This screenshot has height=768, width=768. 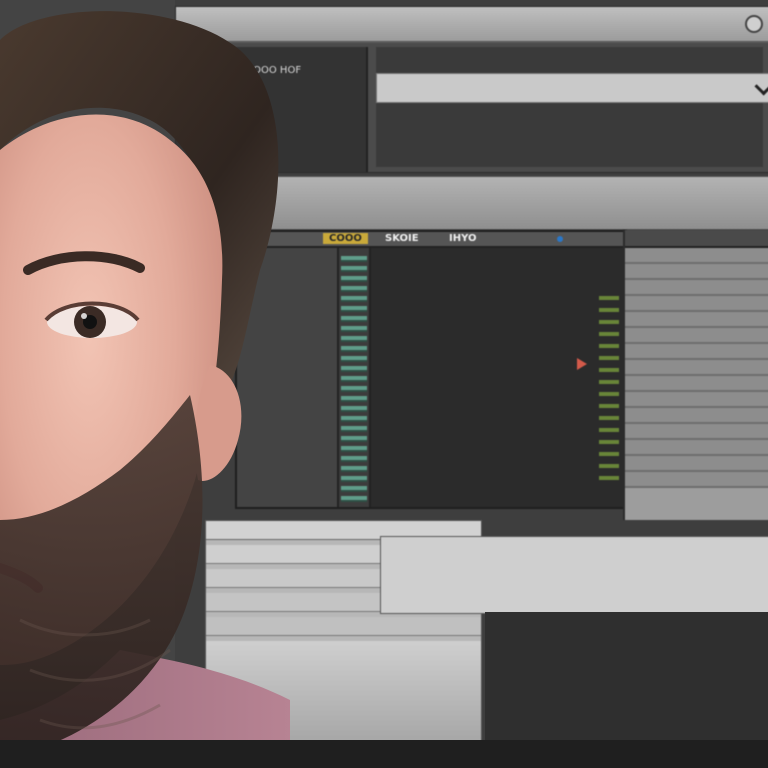 What do you see at coordinates (462, 238) in the screenshot?
I see `tab-3: IHYO` at bounding box center [462, 238].